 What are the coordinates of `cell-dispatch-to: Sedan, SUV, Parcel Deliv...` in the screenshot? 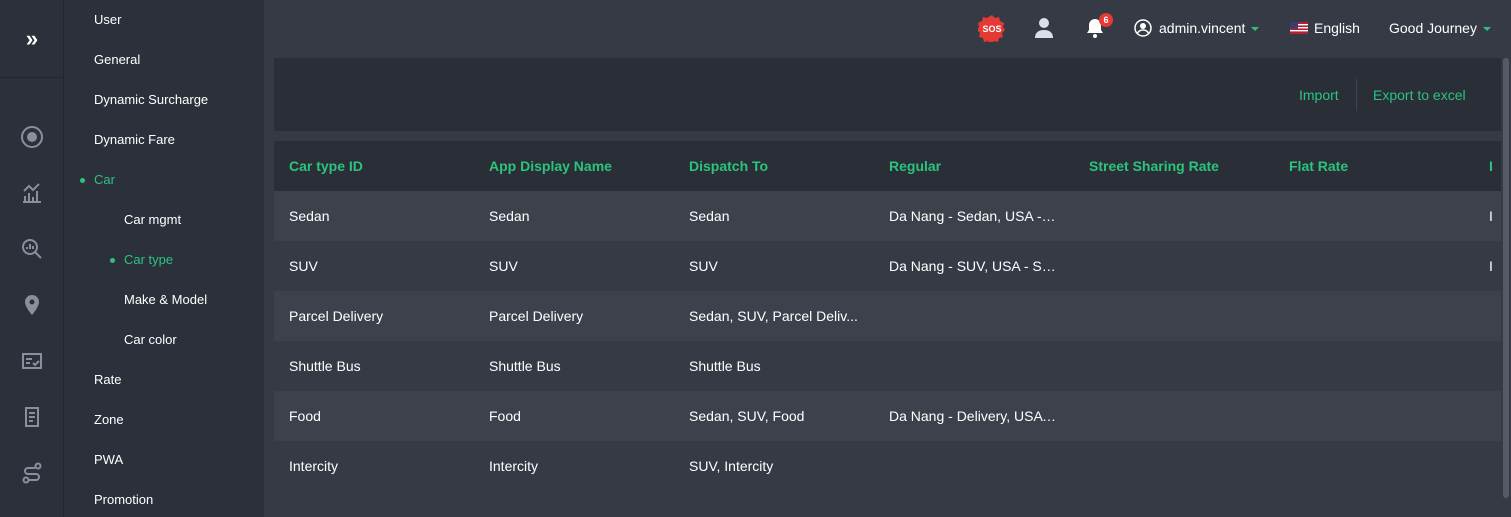 It's located at (773, 316).